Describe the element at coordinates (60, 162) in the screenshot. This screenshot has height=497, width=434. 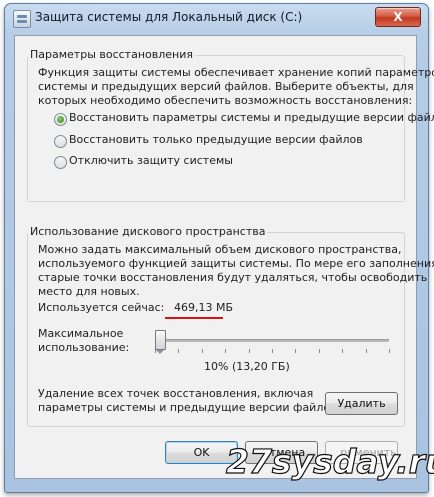
I see `radio-disable-protection` at that location.